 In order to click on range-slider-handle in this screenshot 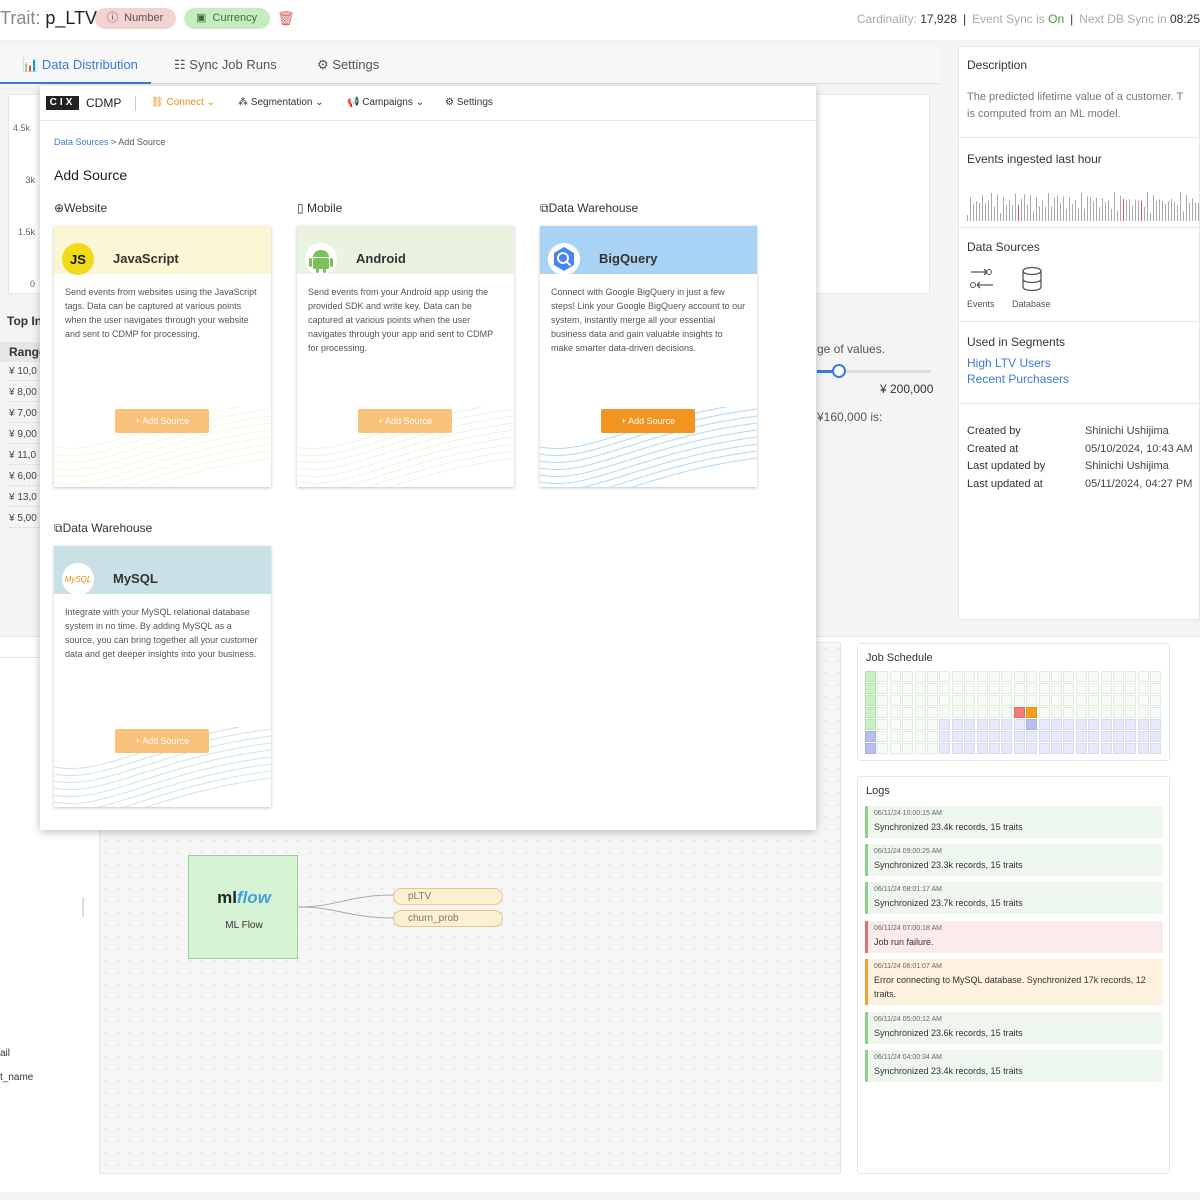, I will do `click(839, 371)`.